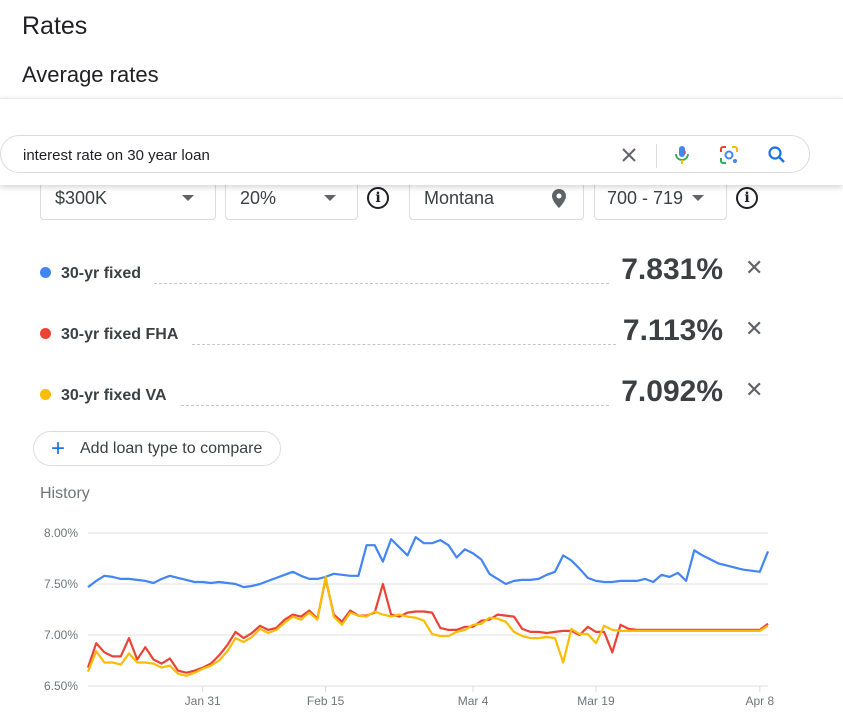 The width and height of the screenshot is (843, 718). I want to click on x-tick-label: Apr 8, so click(759, 701).